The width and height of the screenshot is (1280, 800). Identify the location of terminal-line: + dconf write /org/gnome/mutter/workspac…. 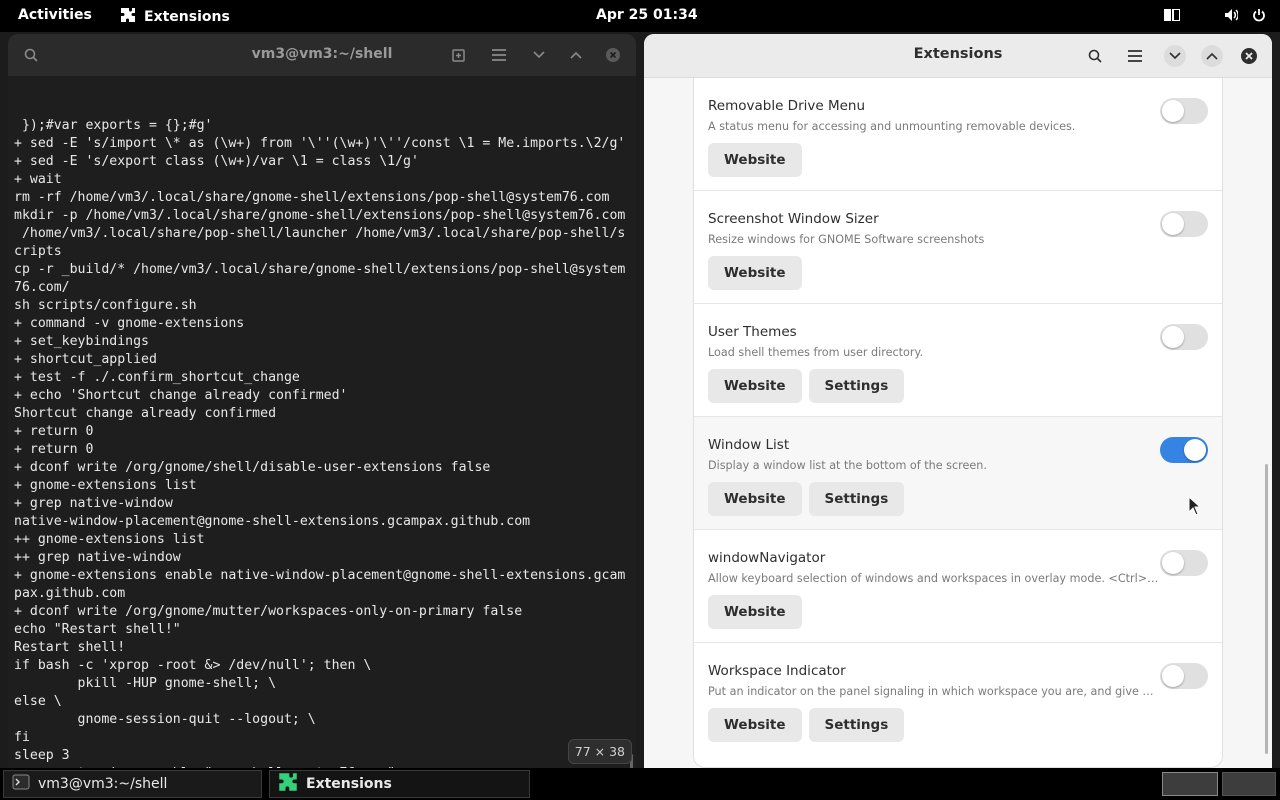
(268, 611).